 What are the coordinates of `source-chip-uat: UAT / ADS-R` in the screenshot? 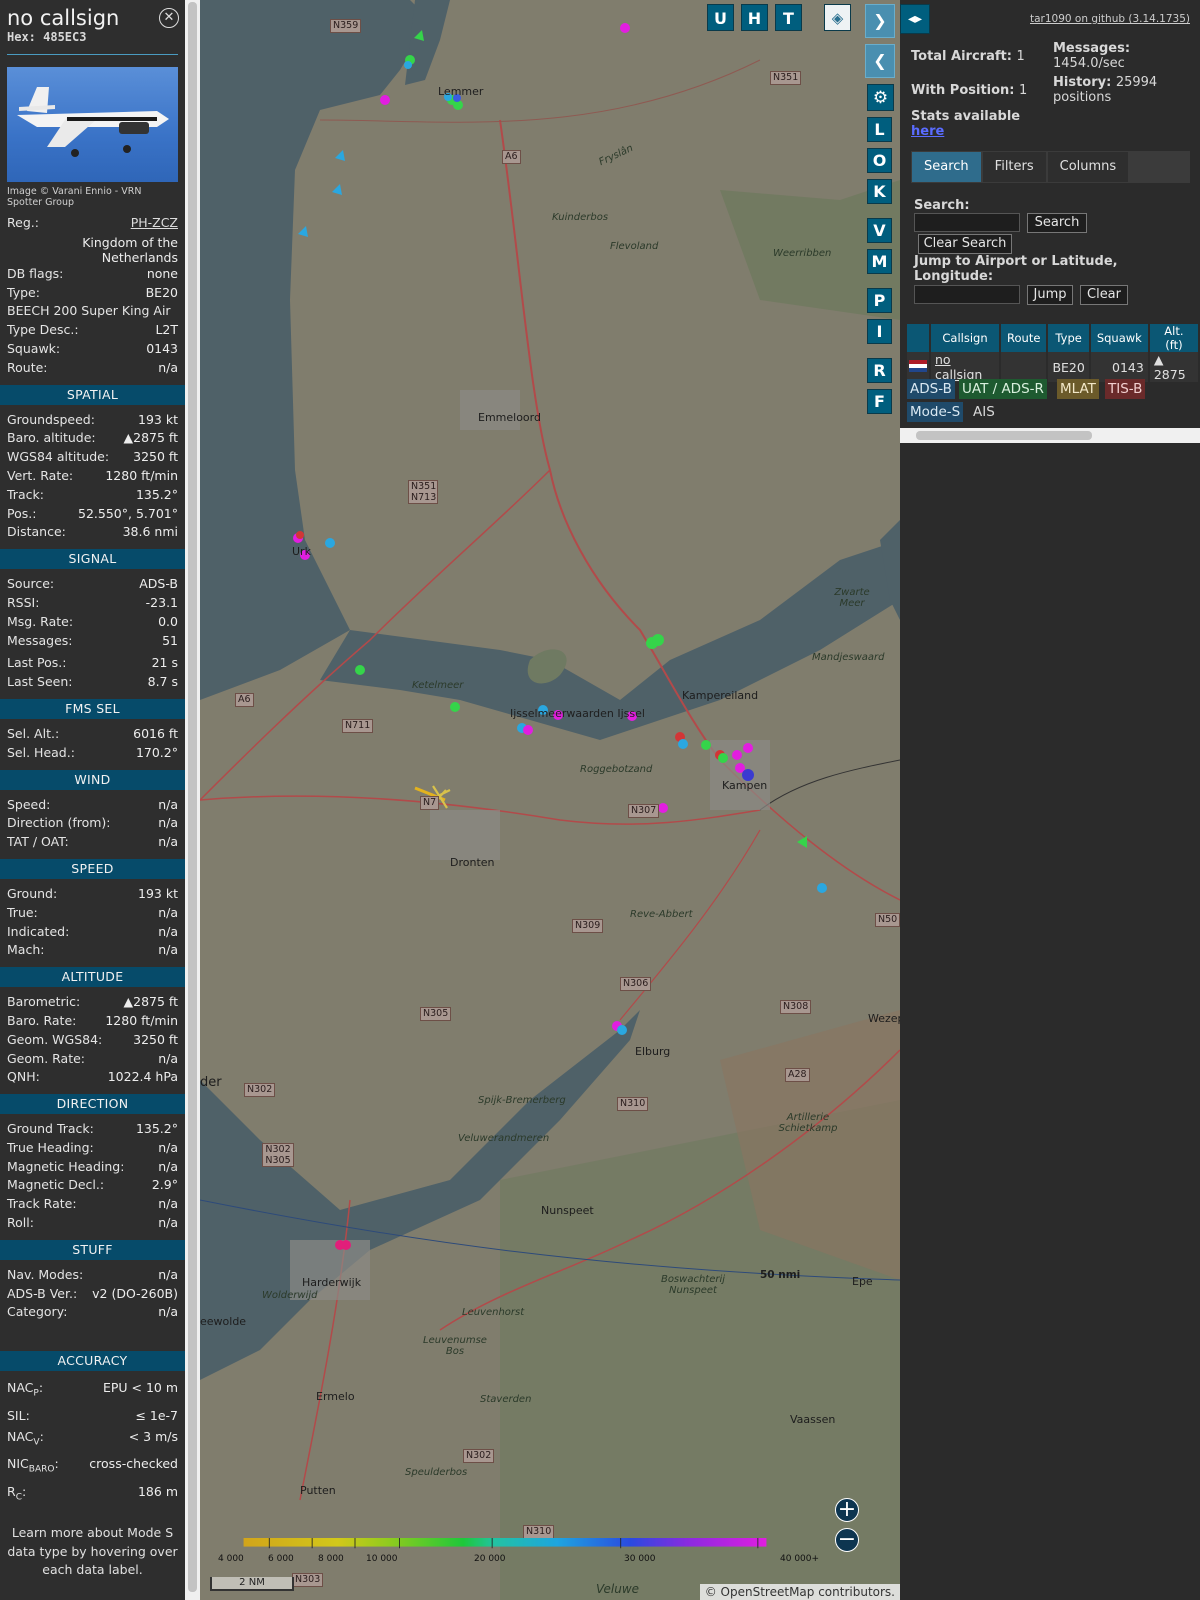 It's located at (1003, 389).